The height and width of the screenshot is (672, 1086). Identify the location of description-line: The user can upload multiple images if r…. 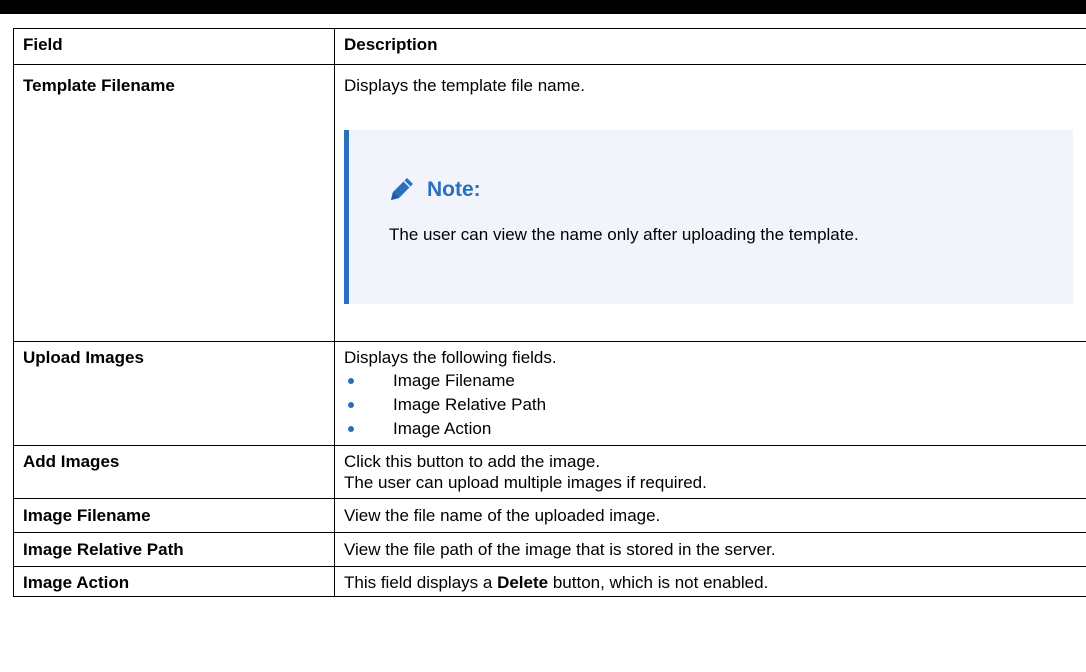
(525, 482).